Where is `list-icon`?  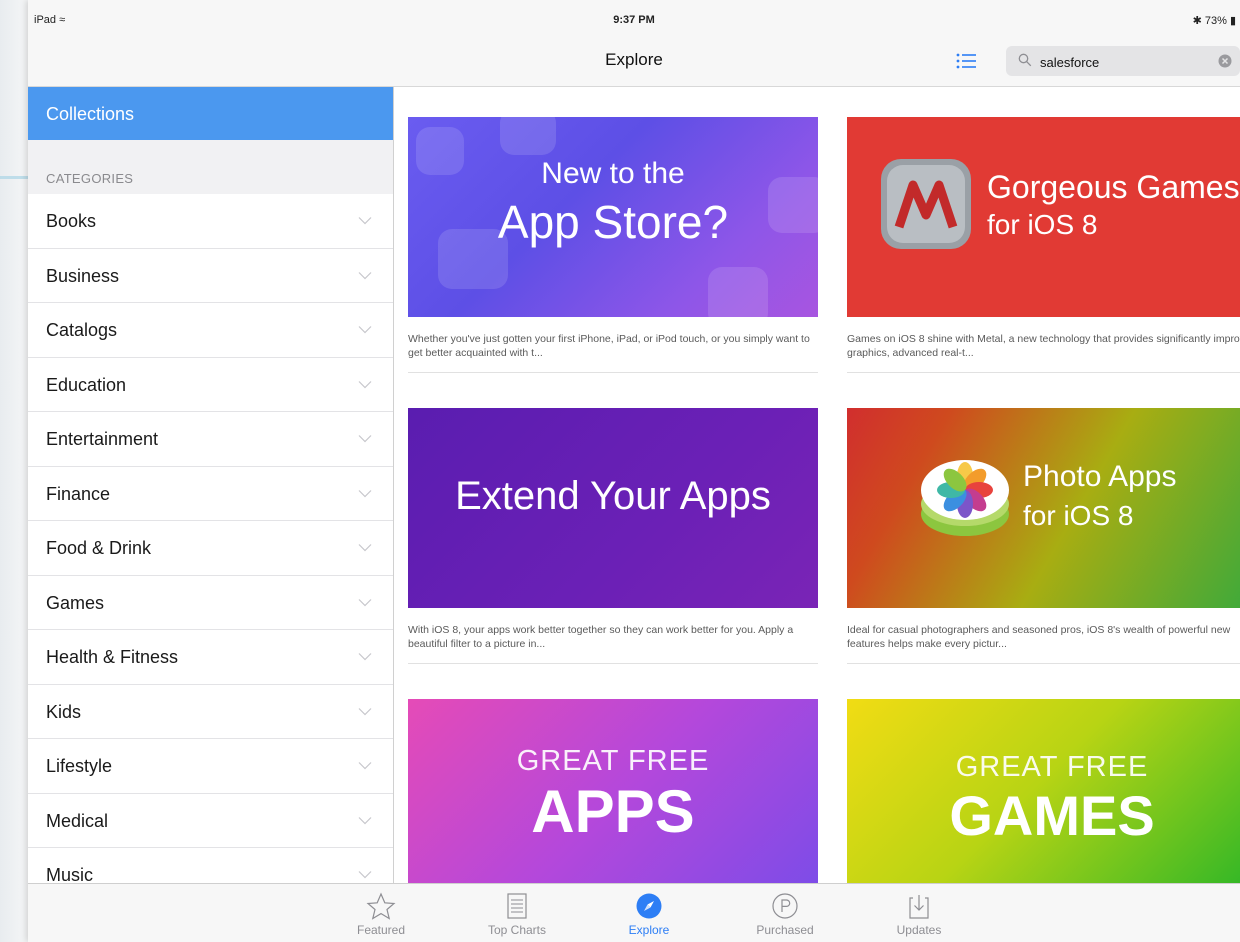
list-icon is located at coordinates (517, 906).